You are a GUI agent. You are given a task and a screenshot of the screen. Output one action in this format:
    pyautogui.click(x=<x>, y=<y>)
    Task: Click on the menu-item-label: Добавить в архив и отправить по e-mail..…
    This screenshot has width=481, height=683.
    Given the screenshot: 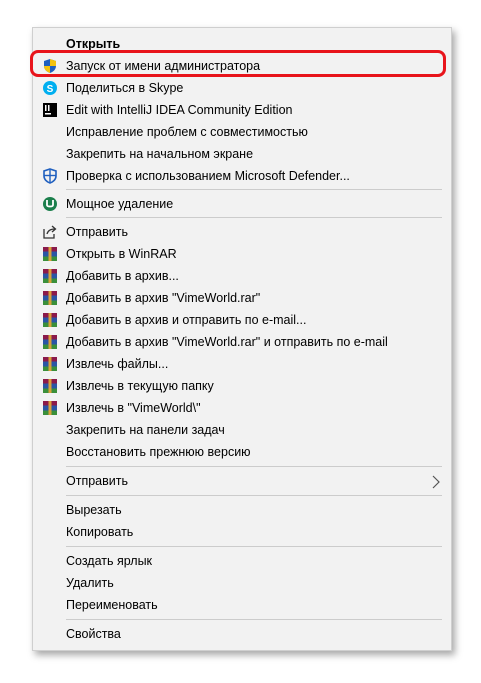 What is the action you would take?
    pyautogui.click(x=186, y=320)
    